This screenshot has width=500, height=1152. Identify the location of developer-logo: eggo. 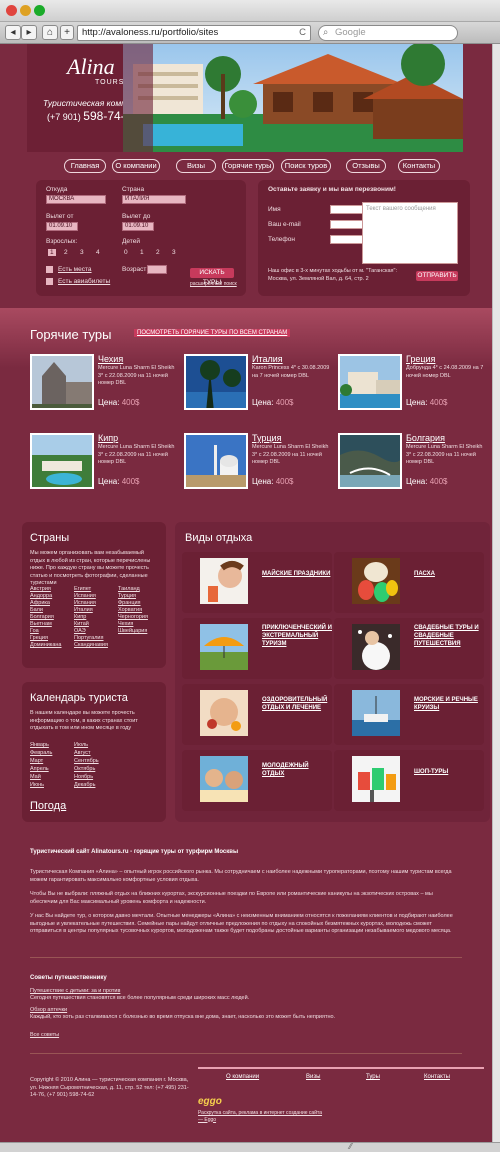
(210, 1101).